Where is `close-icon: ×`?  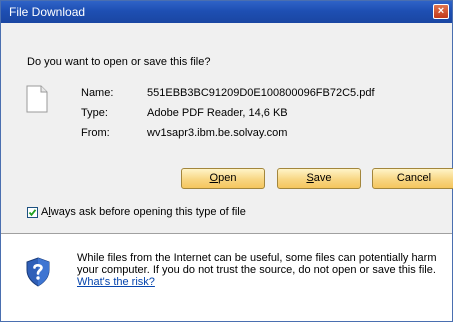
close-icon: × is located at coordinates (441, 11).